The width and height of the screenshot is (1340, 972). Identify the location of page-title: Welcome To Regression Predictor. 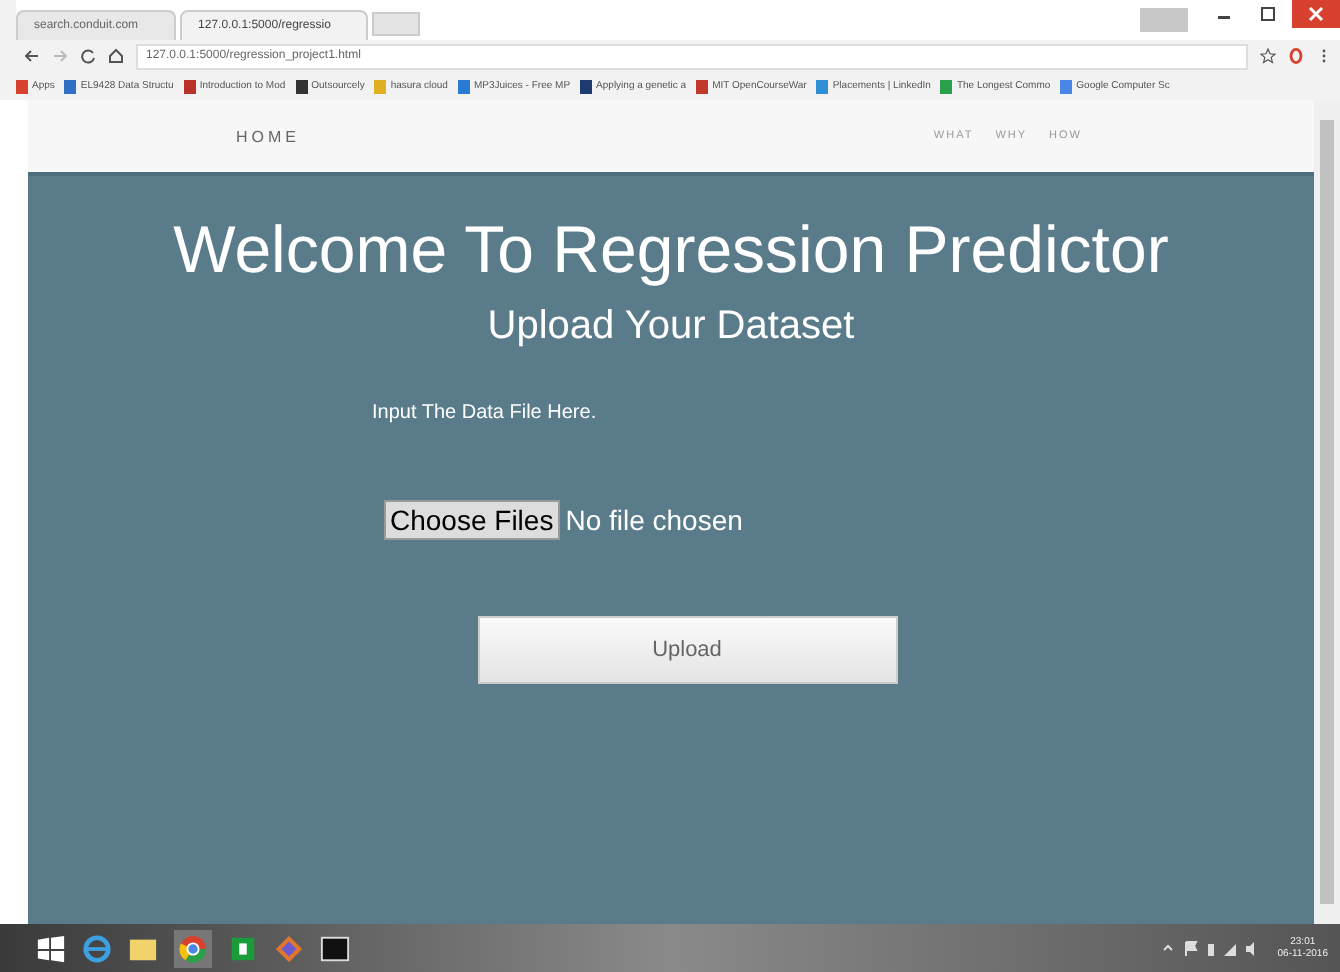
(671, 250).